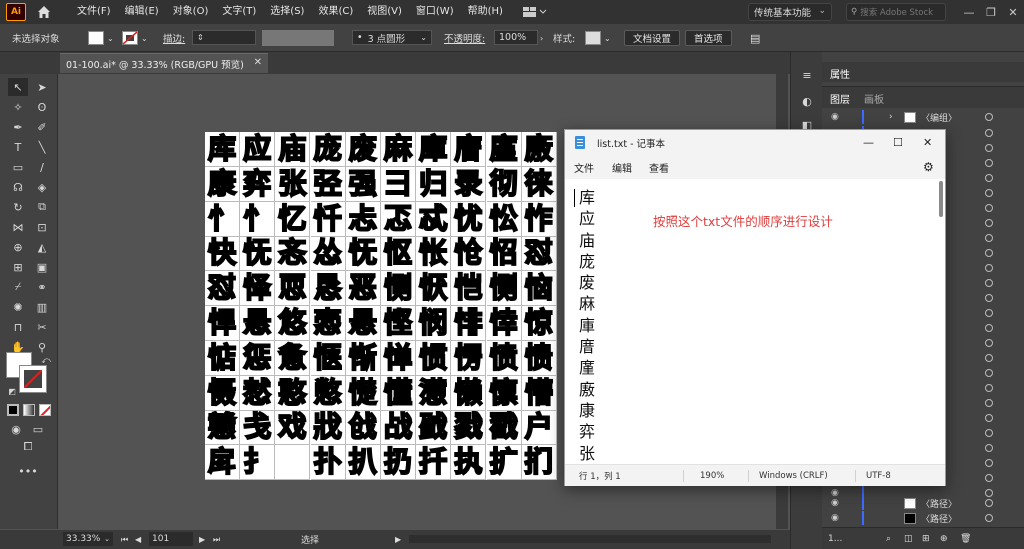 The height and width of the screenshot is (549, 1024). Describe the element at coordinates (222, 254) in the screenshot. I see `glyph-cell: 快` at that location.